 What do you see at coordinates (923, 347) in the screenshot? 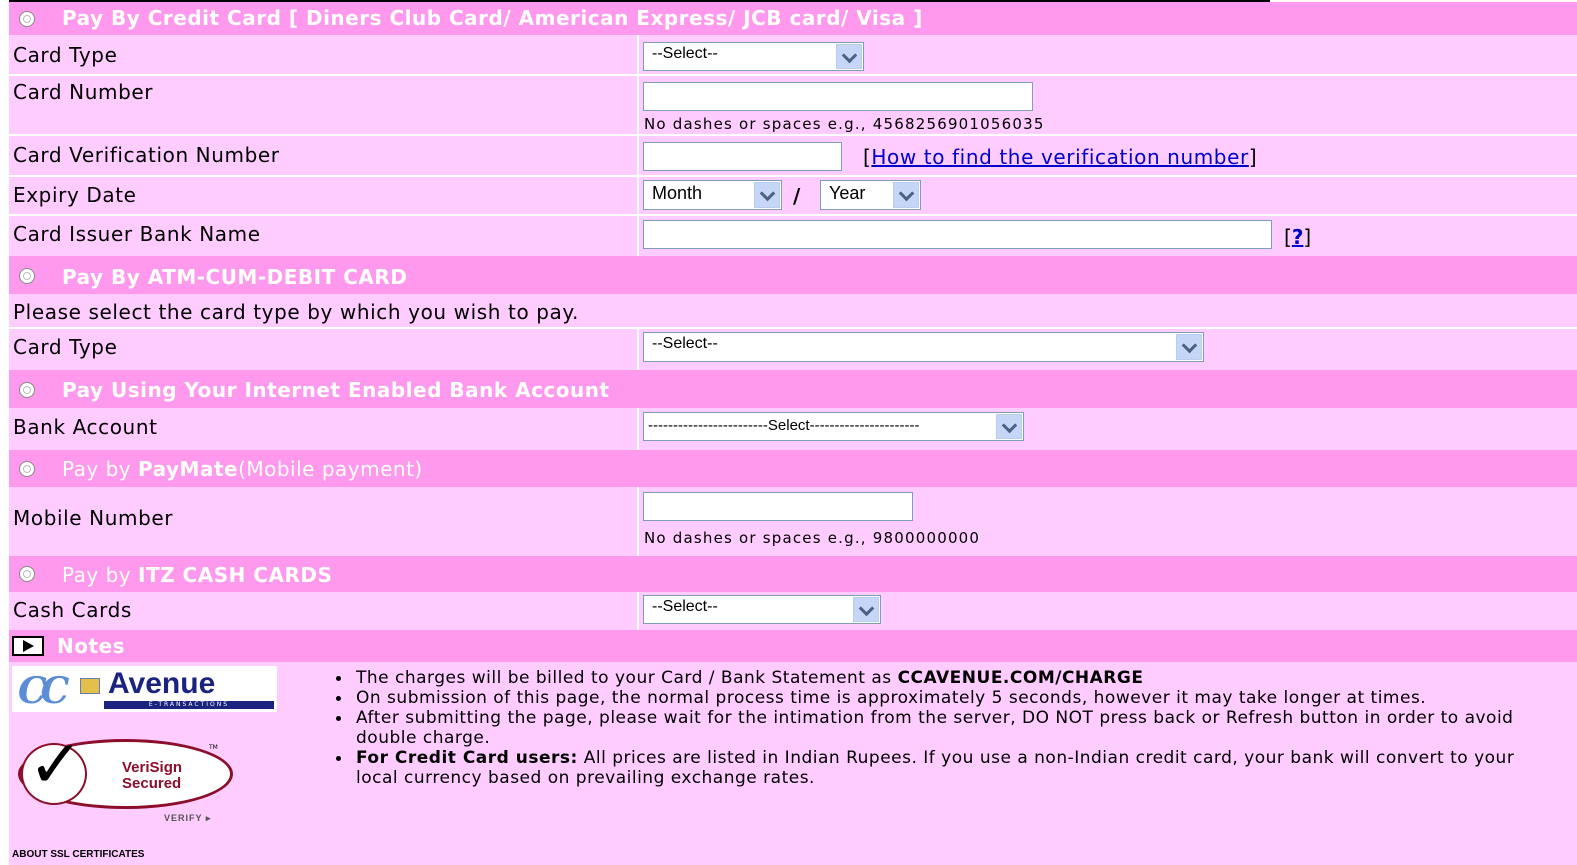
I see `atm-card-type-select: --Select--` at bounding box center [923, 347].